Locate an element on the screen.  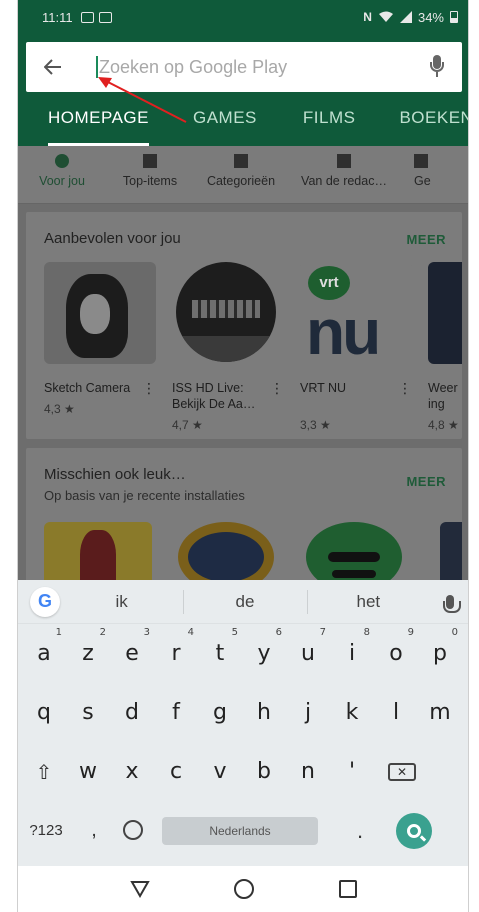
signal-icon is located at coordinates (405, 17).